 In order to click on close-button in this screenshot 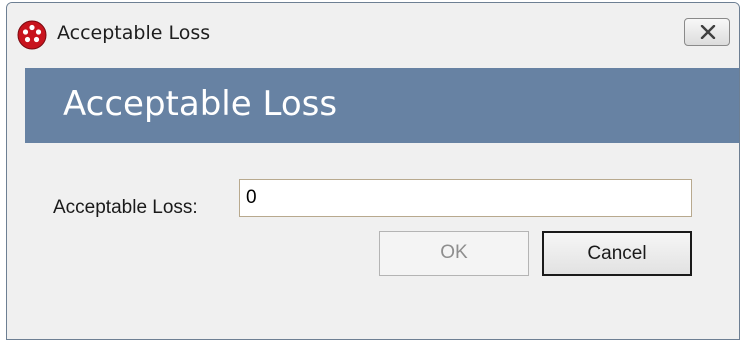, I will do `click(707, 32)`.